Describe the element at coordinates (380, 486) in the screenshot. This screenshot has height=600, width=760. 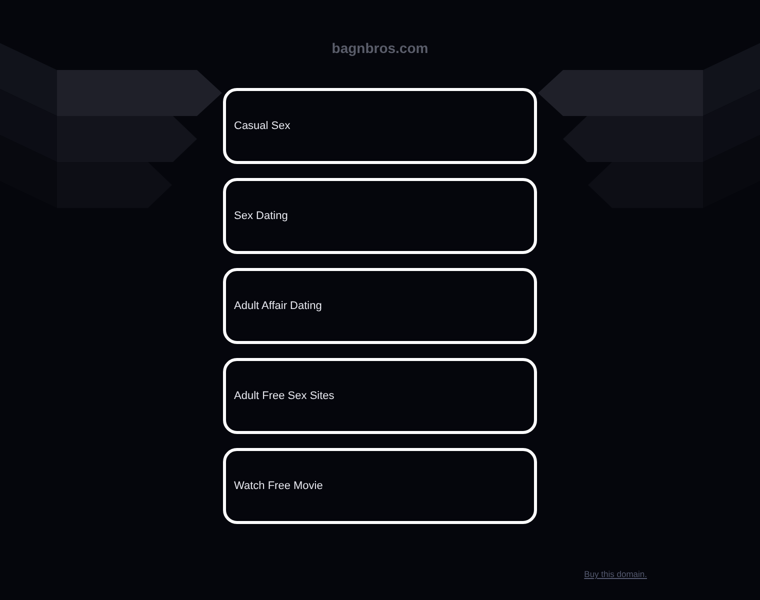
I see `related-link: Watch Free Movie` at that location.